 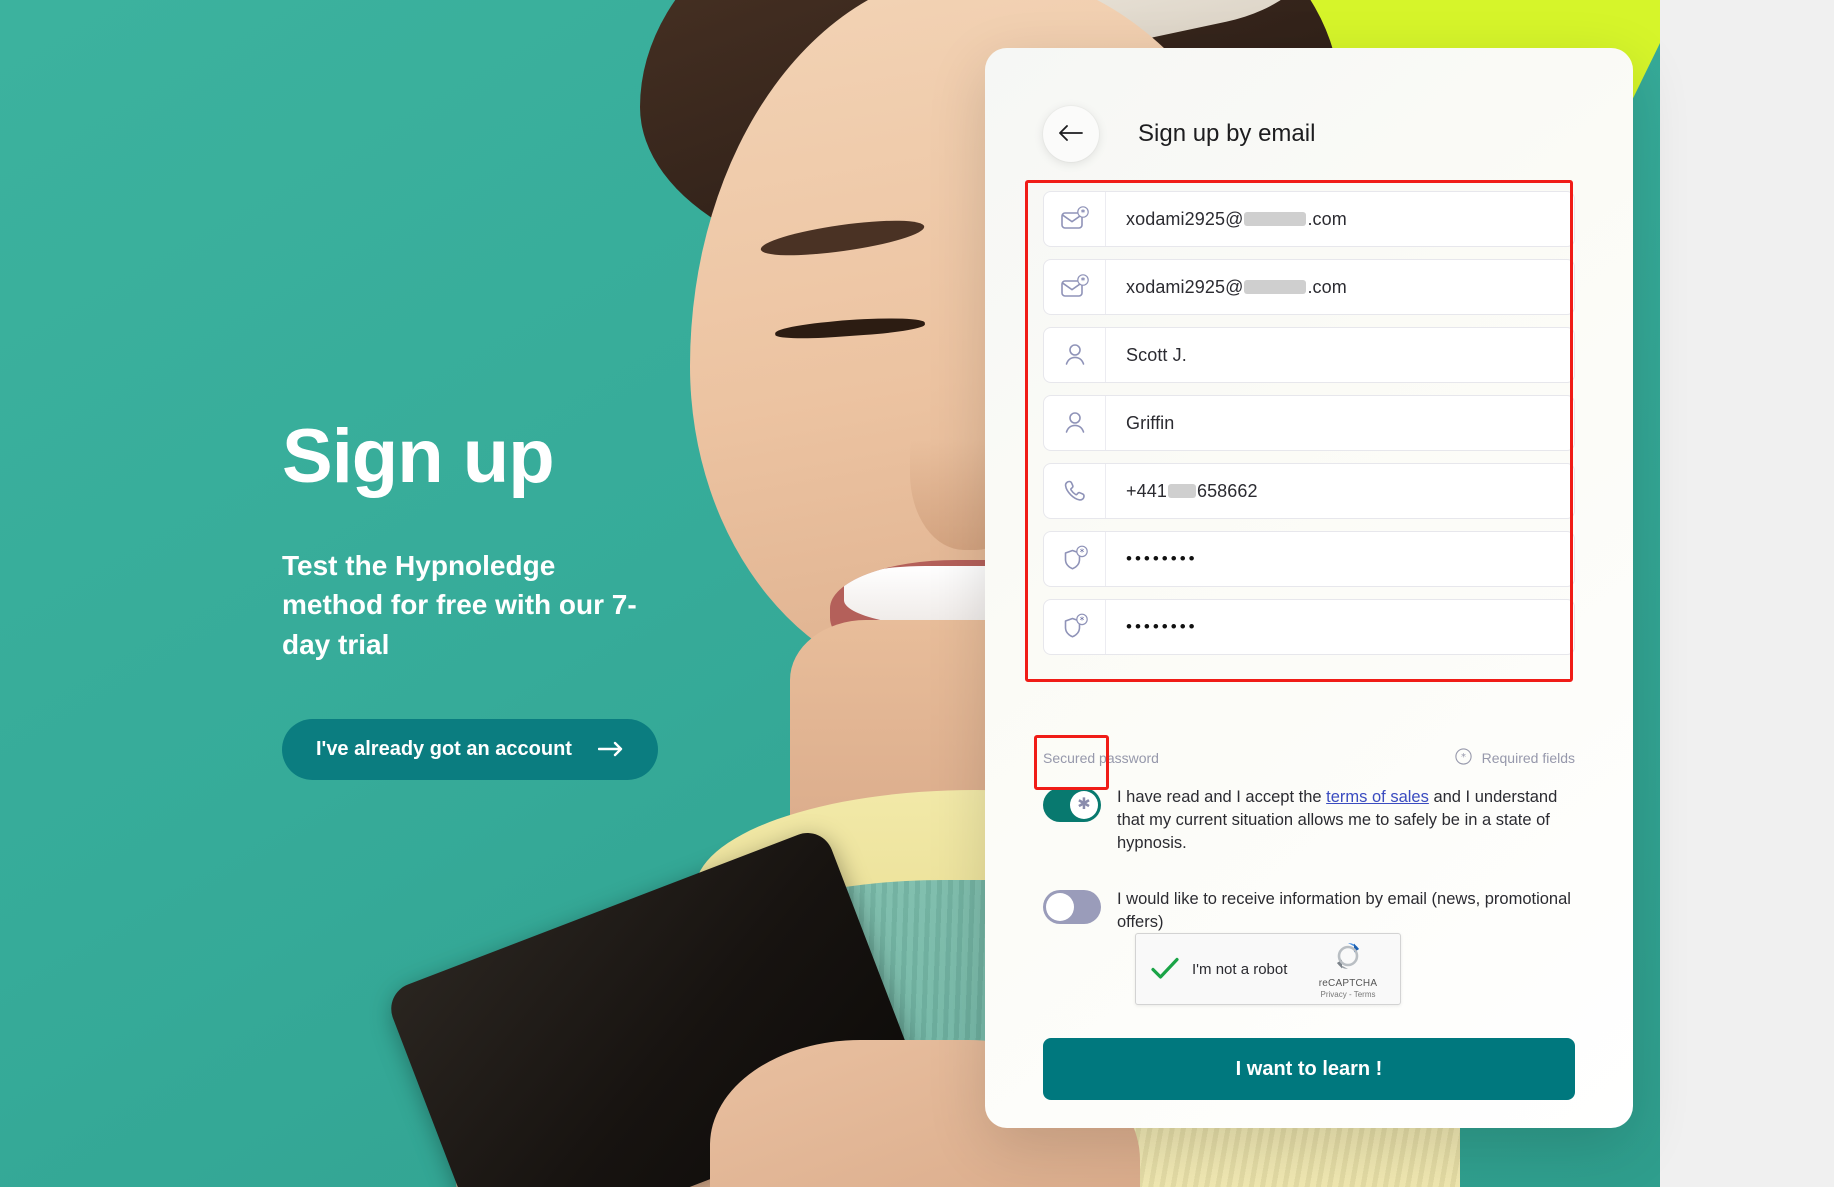 What do you see at coordinates (1340, 491) in the screenshot?
I see `field-phone-value: +441 658662` at bounding box center [1340, 491].